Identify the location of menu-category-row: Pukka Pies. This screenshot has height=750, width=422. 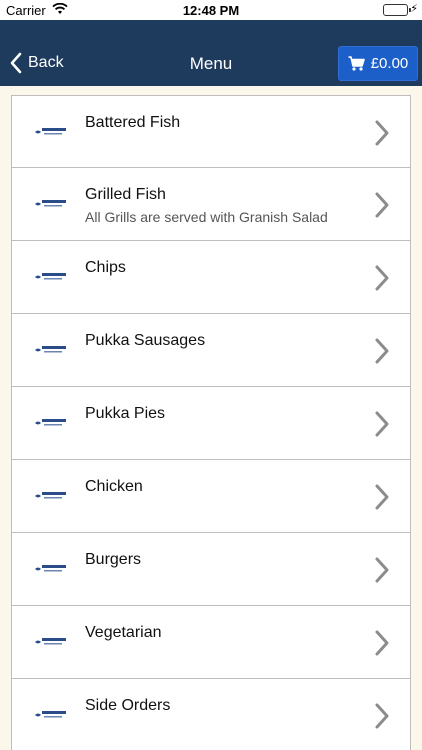
(211, 423).